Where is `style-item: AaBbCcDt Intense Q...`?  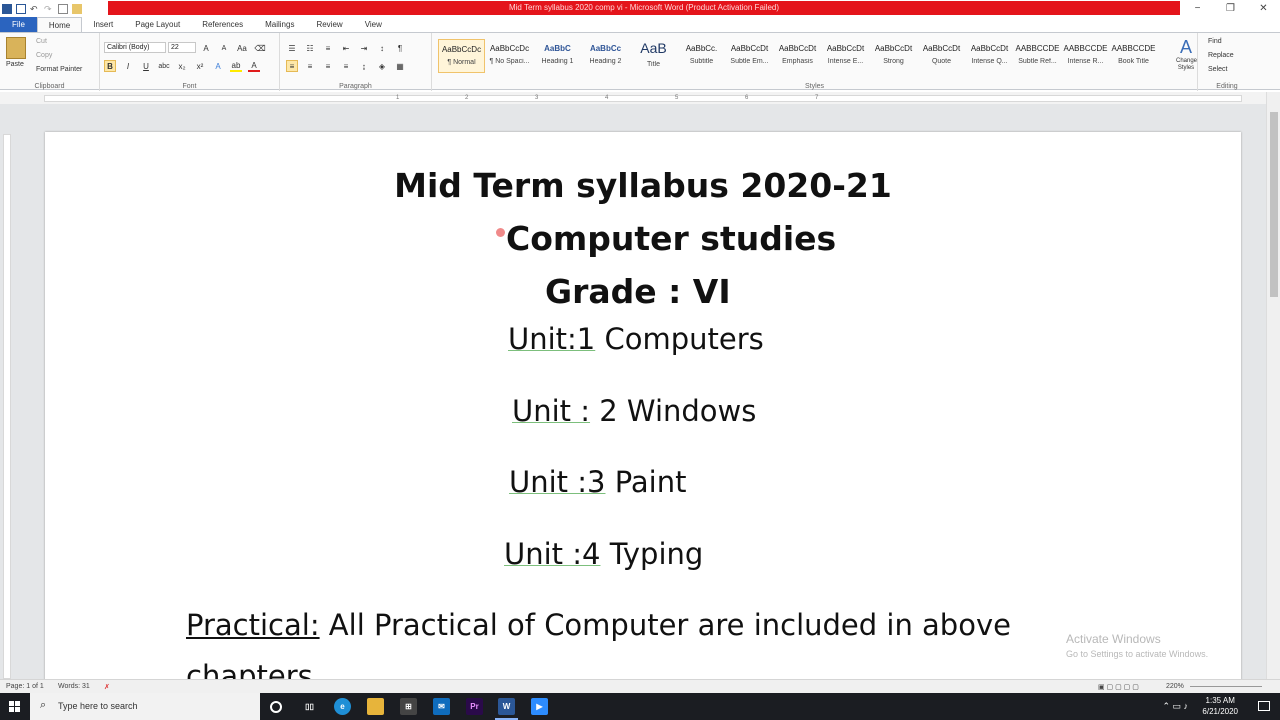
style-item: AaBbCcDt Intense Q... is located at coordinates (989, 56).